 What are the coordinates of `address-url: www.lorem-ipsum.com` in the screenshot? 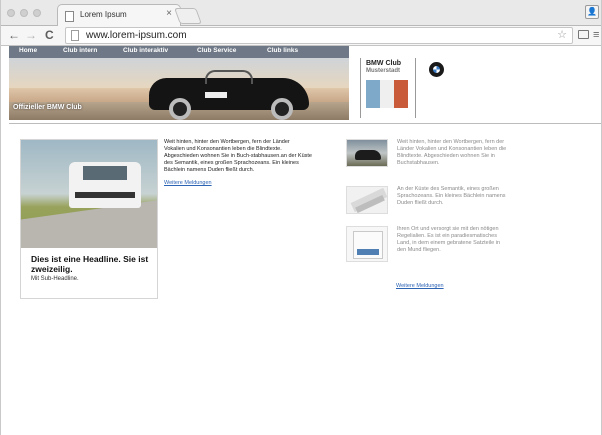 It's located at (136, 35).